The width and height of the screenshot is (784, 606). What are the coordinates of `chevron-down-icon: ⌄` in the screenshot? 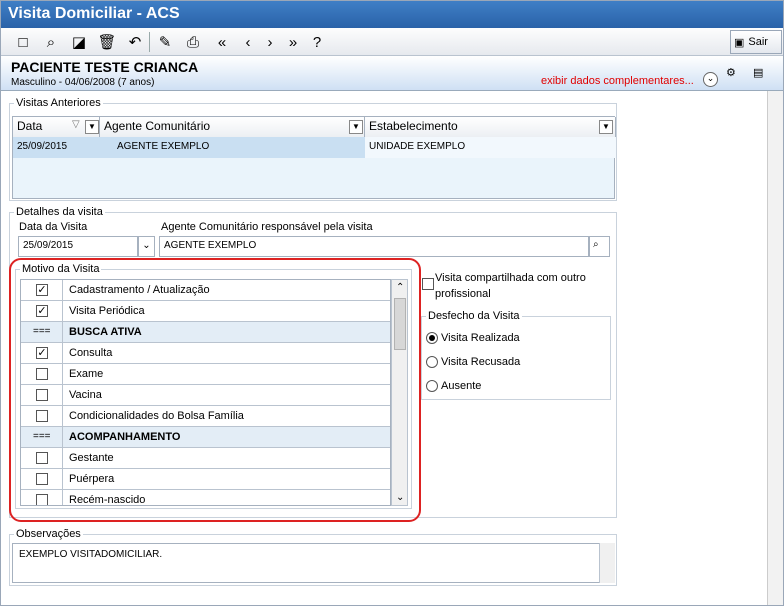 It's located at (710, 79).